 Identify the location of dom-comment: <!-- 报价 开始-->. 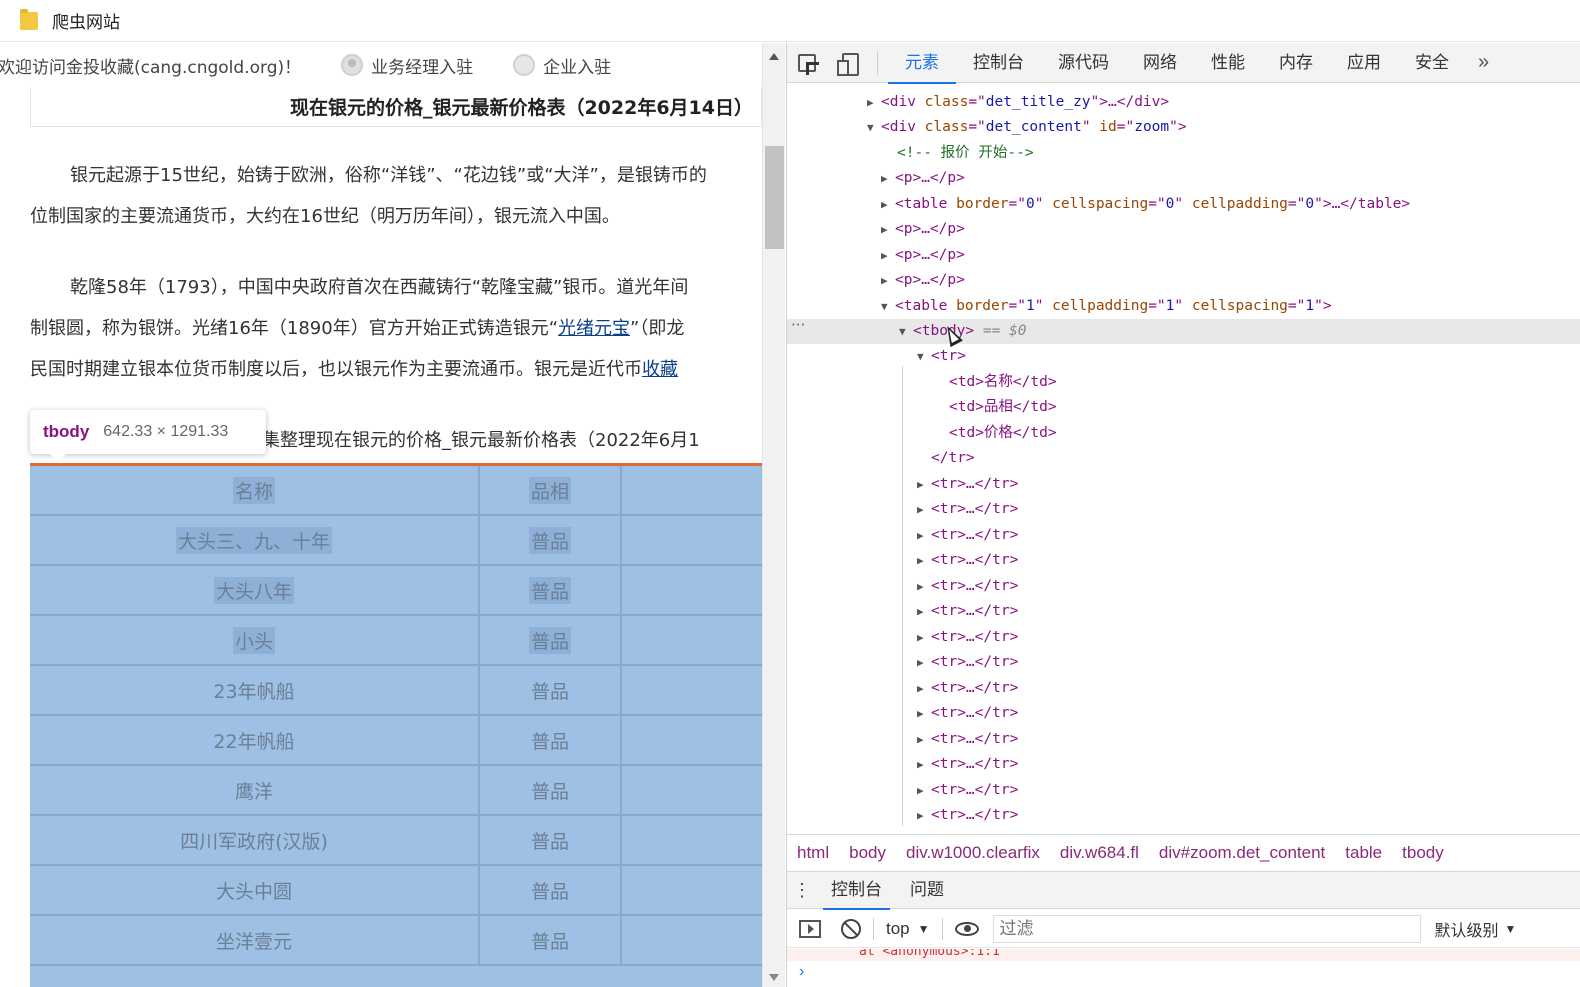
(1183, 153).